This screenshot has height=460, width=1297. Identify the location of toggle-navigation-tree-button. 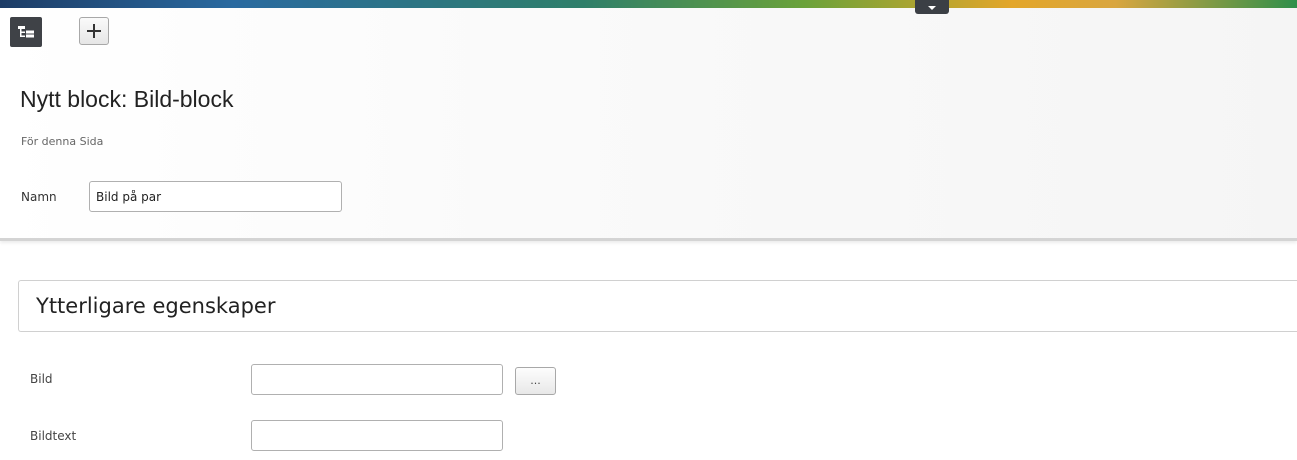
(26, 32).